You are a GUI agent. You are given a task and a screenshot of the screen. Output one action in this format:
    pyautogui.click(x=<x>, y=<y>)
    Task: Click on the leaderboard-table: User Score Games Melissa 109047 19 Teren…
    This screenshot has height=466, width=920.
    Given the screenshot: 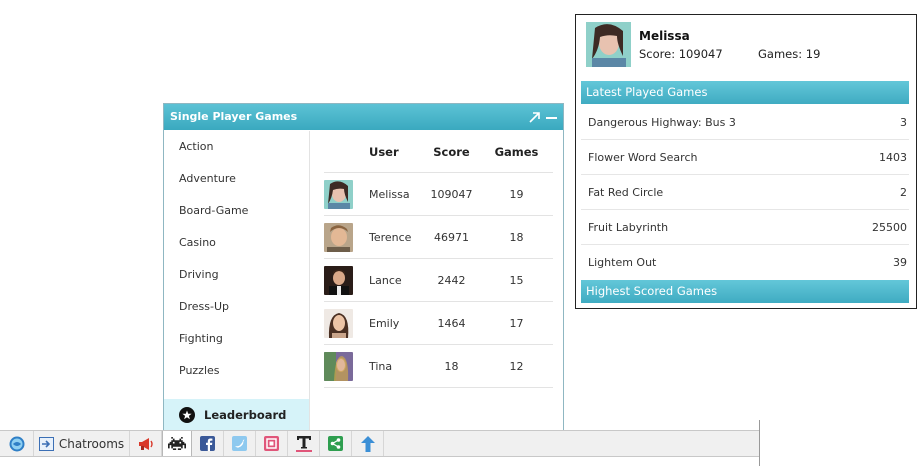 What is the action you would take?
    pyautogui.click(x=438, y=259)
    